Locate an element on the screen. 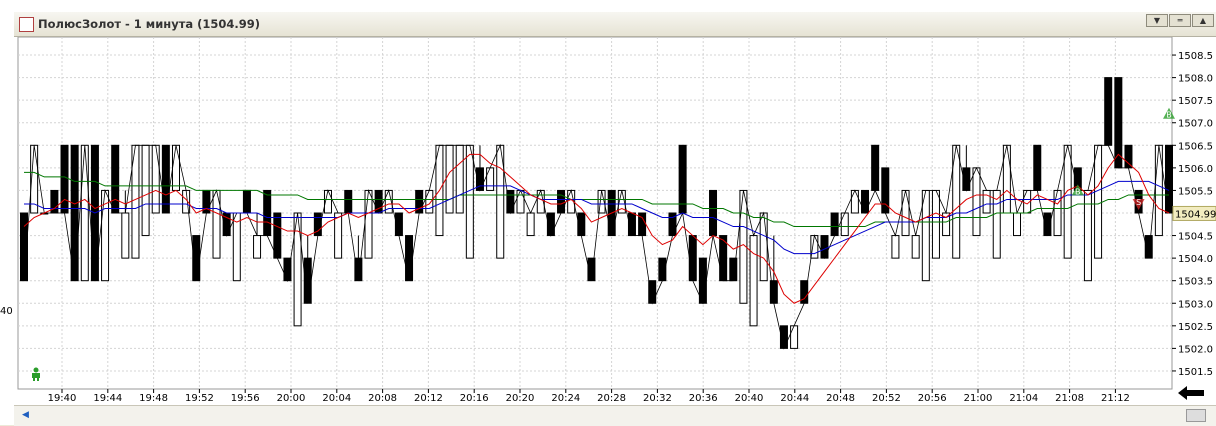 This screenshot has width=1216, height=426. scroll-left-icon: ◀ is located at coordinates (25, 415).